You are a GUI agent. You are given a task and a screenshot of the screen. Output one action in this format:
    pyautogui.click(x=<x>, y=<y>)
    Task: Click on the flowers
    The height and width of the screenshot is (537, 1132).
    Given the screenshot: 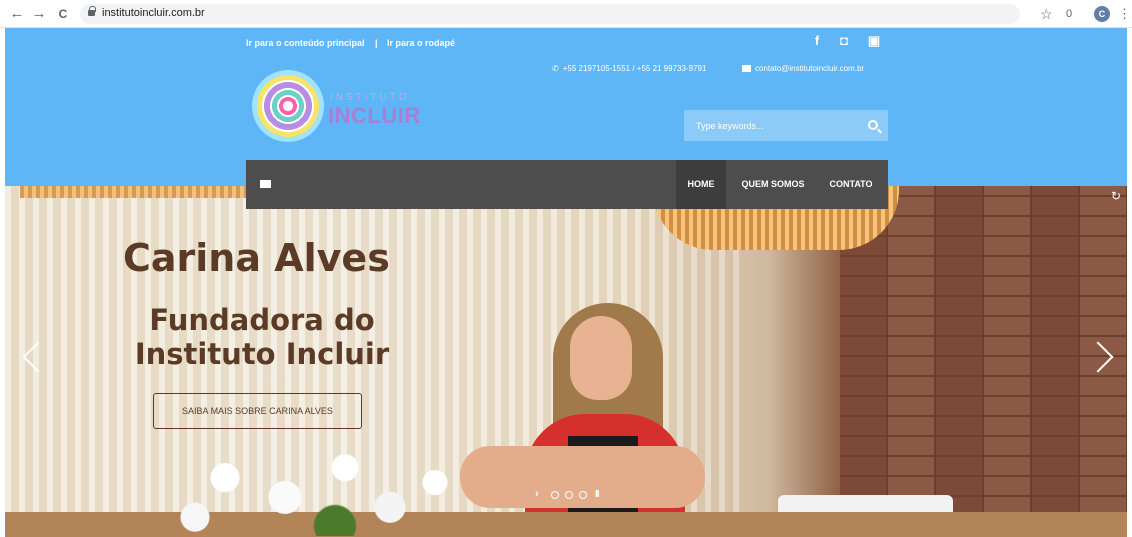 What is the action you would take?
    pyautogui.click(x=315, y=487)
    